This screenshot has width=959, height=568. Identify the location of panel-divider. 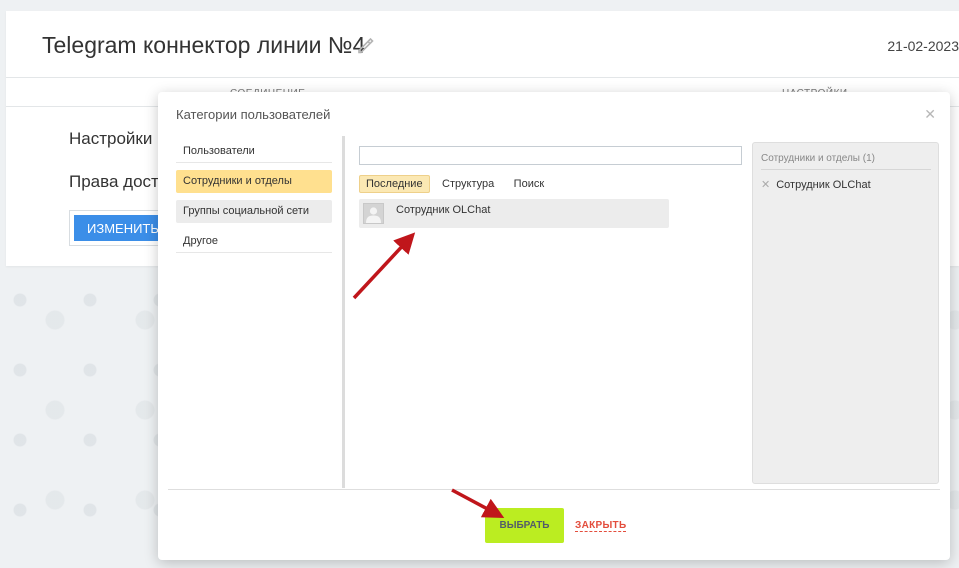
(343, 312).